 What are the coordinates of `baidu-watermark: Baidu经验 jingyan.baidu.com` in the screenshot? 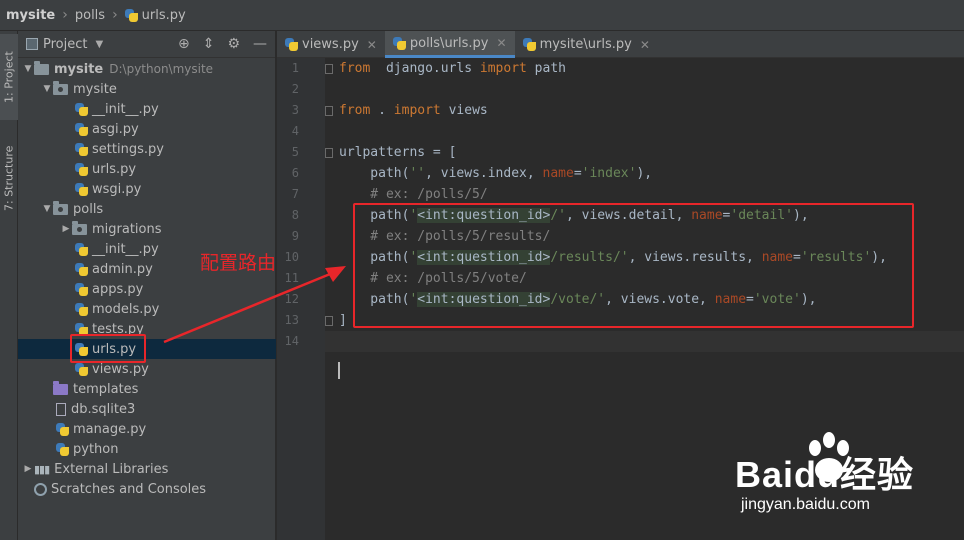 It's located at (835, 477).